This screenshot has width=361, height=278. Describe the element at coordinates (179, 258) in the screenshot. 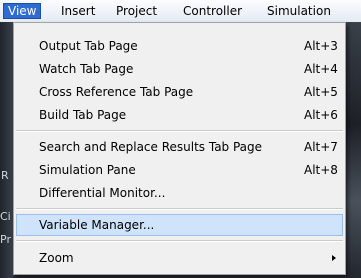

I see `menu-item-zoom: Zoom` at that location.